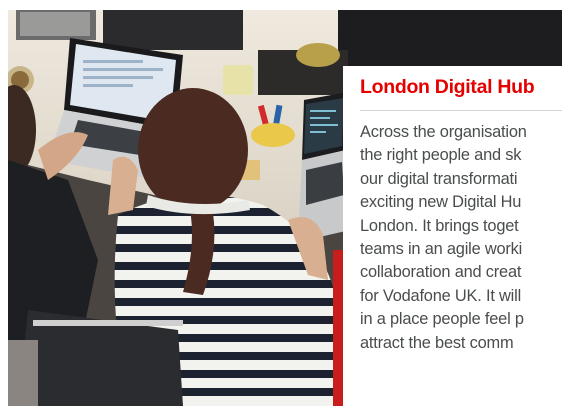 This screenshot has width=562, height=406. Describe the element at coordinates (442, 319) in the screenshot. I see `card-body-line: in a place people feel p` at that location.